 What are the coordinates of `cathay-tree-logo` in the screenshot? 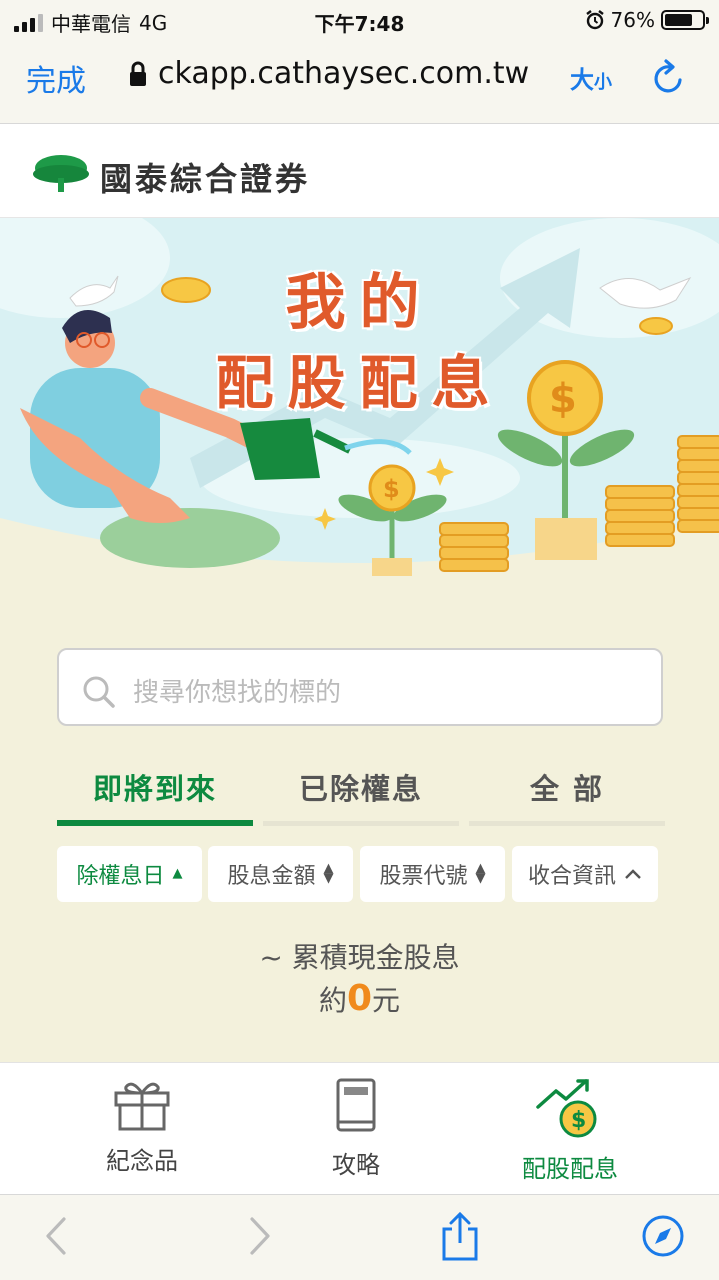 It's located at (61, 173).